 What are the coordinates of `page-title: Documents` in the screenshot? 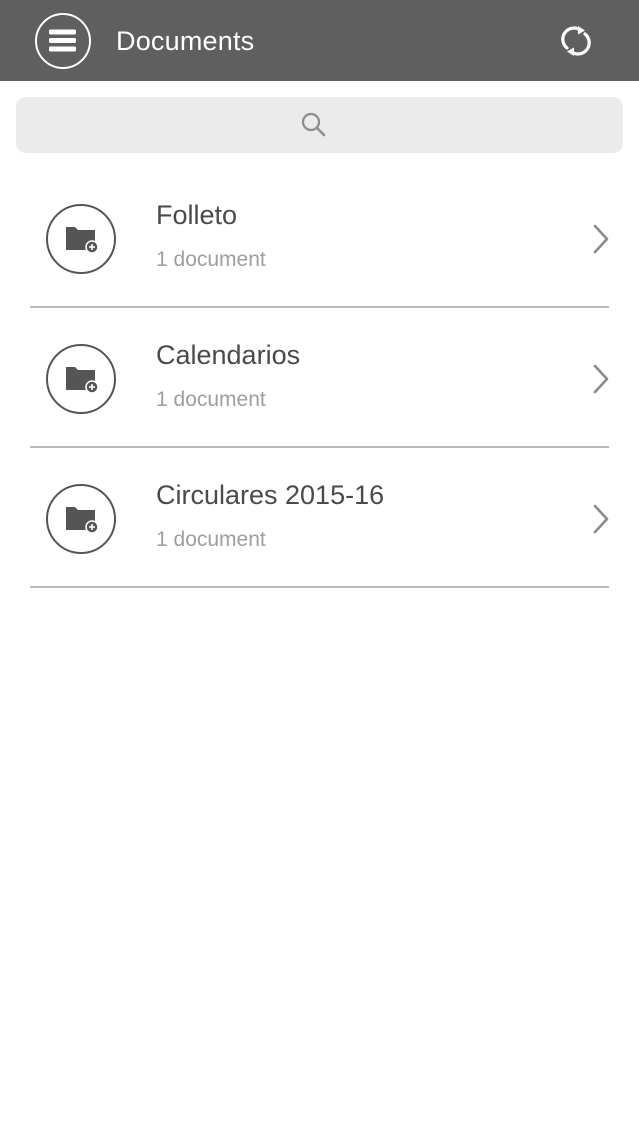 It's located at (185, 41).